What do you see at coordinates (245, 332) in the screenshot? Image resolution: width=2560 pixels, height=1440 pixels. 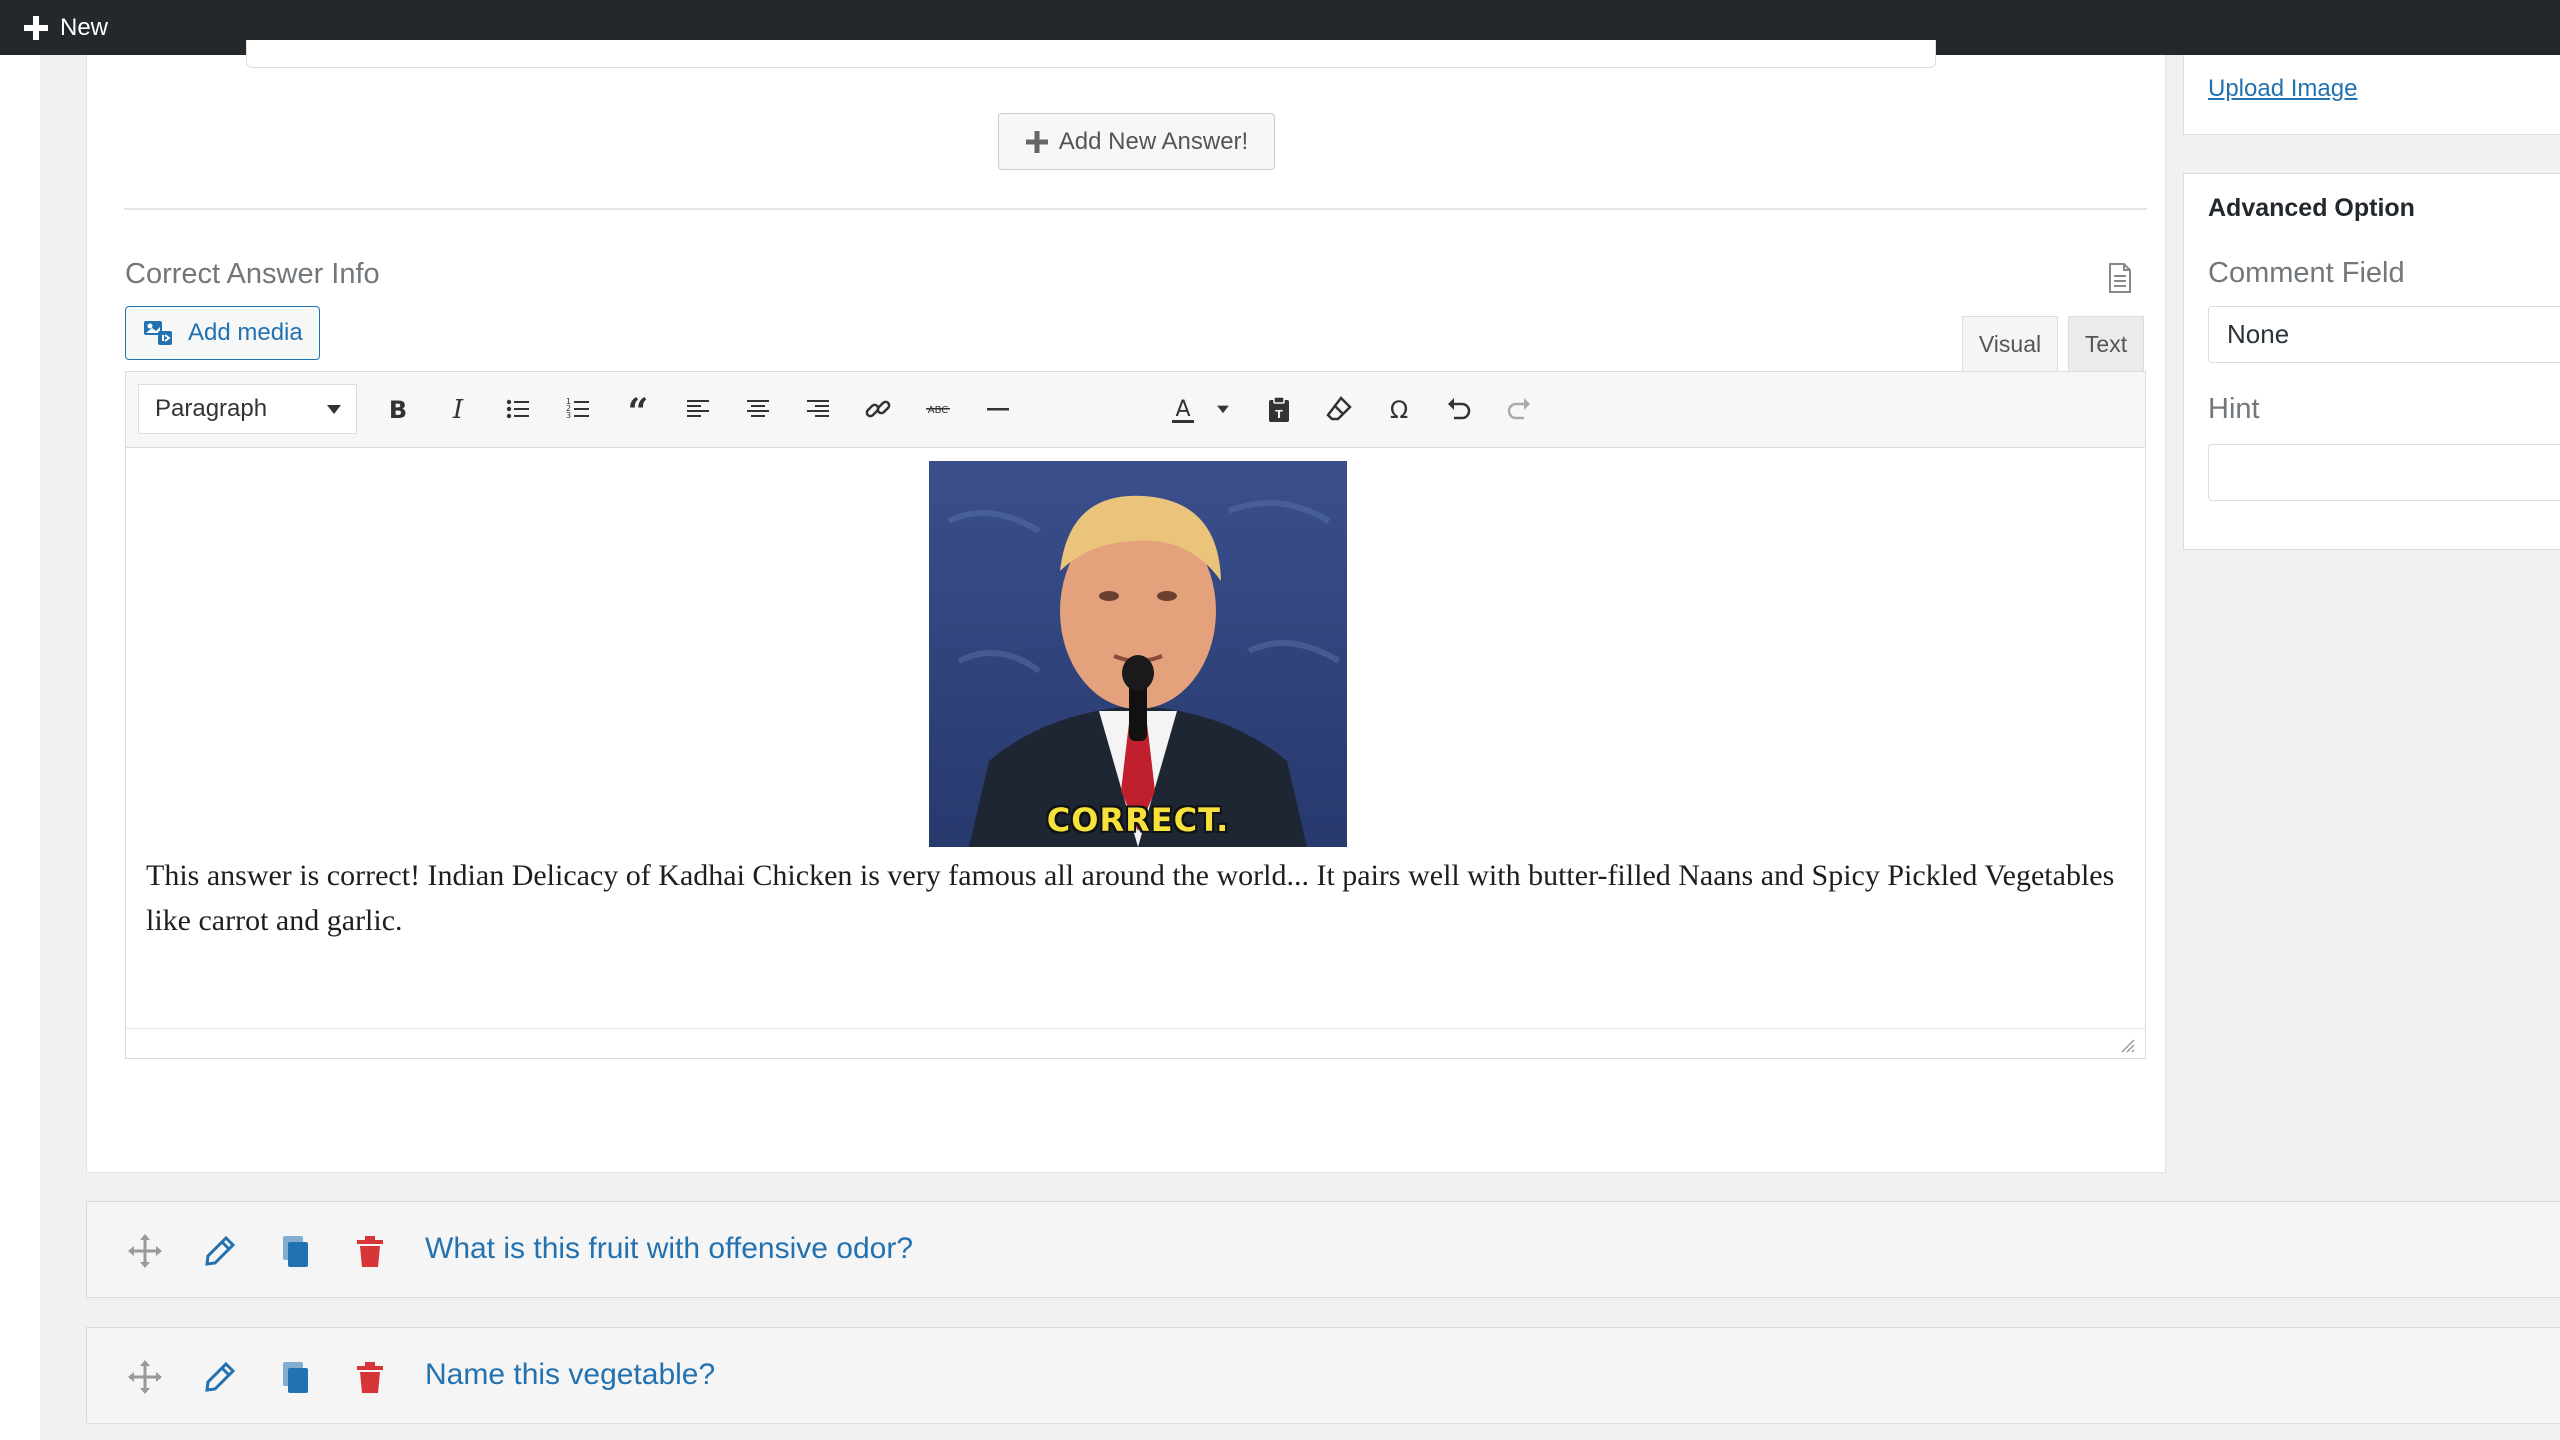 I see `add-media-label: Add media` at bounding box center [245, 332].